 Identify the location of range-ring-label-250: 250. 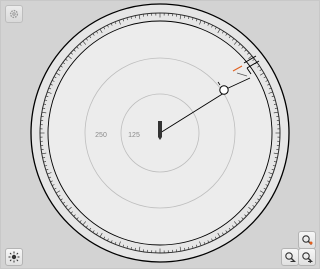
(101, 135).